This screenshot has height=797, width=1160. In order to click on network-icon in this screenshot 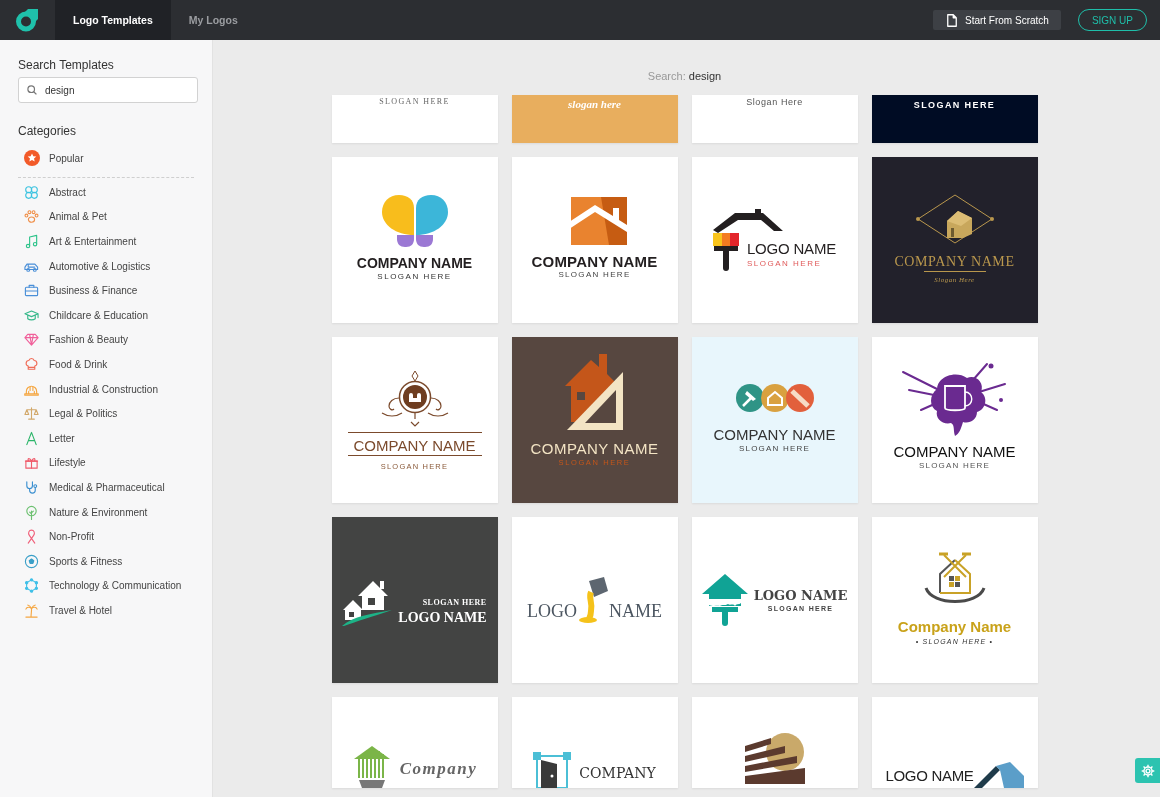, I will do `click(31, 586)`.